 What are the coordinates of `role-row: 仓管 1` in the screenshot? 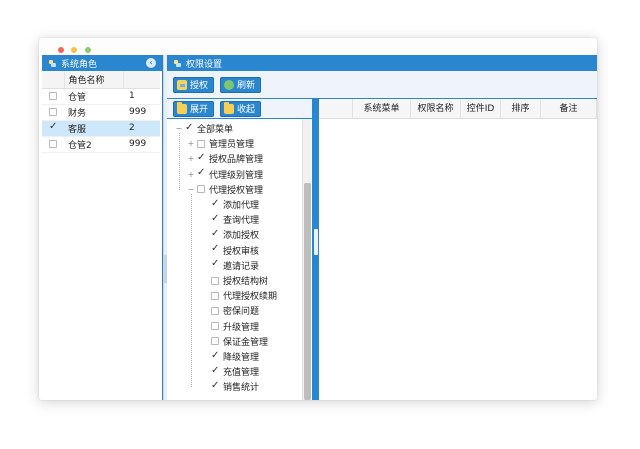 It's located at (101, 96).